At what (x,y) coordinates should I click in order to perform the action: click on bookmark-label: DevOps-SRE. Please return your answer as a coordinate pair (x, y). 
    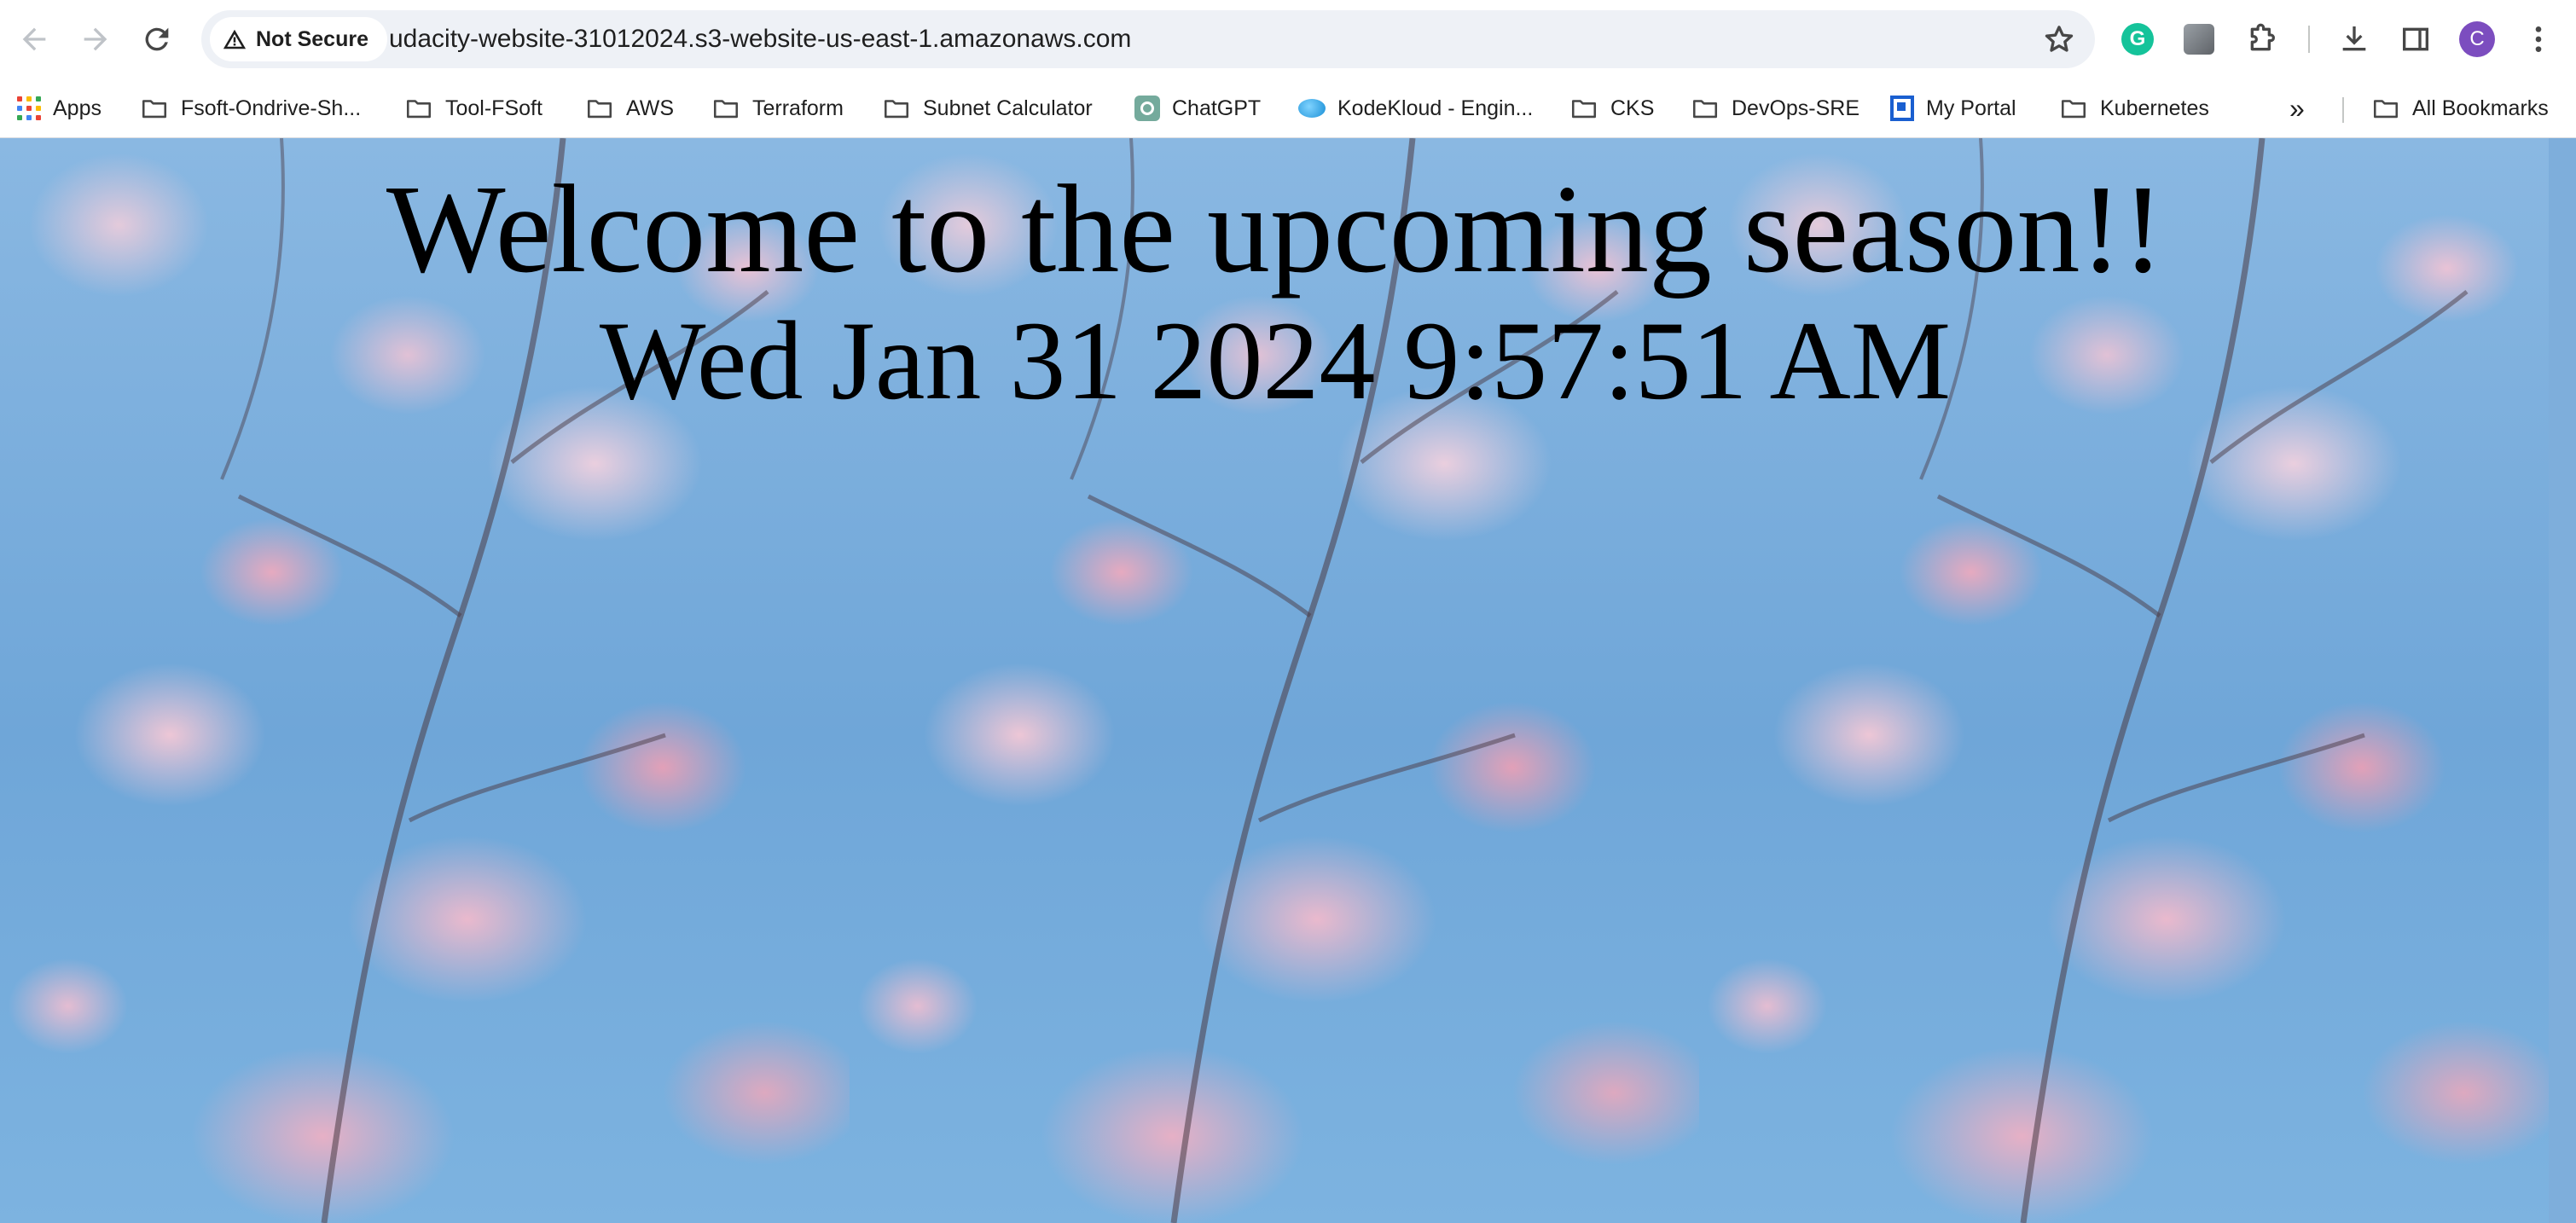
    Looking at the image, I should click on (1796, 108).